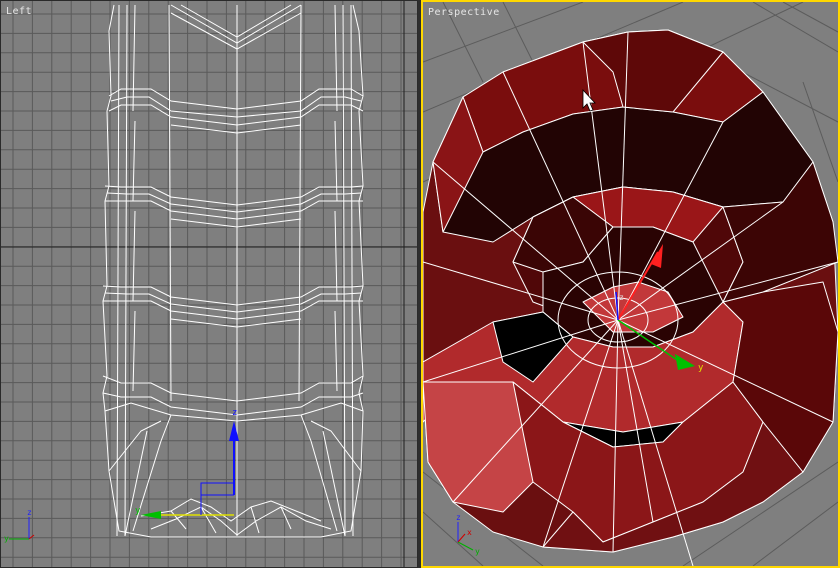  I want to click on gizmo-z-label: z, so click(234, 413).